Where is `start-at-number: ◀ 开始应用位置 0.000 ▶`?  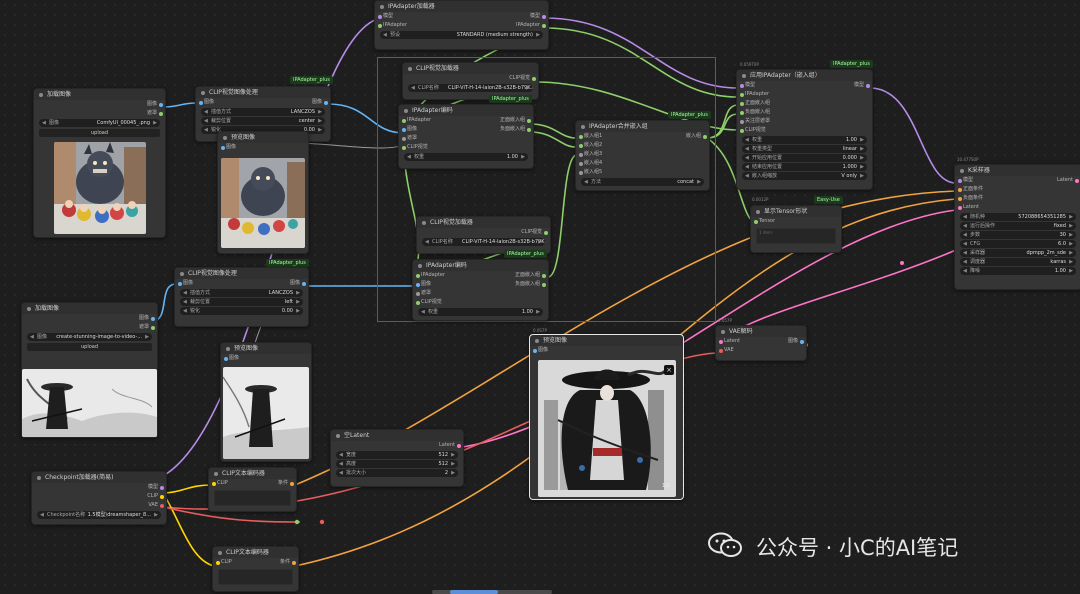 start-at-number: ◀ 开始应用位置 0.000 ▶ is located at coordinates (804, 158).